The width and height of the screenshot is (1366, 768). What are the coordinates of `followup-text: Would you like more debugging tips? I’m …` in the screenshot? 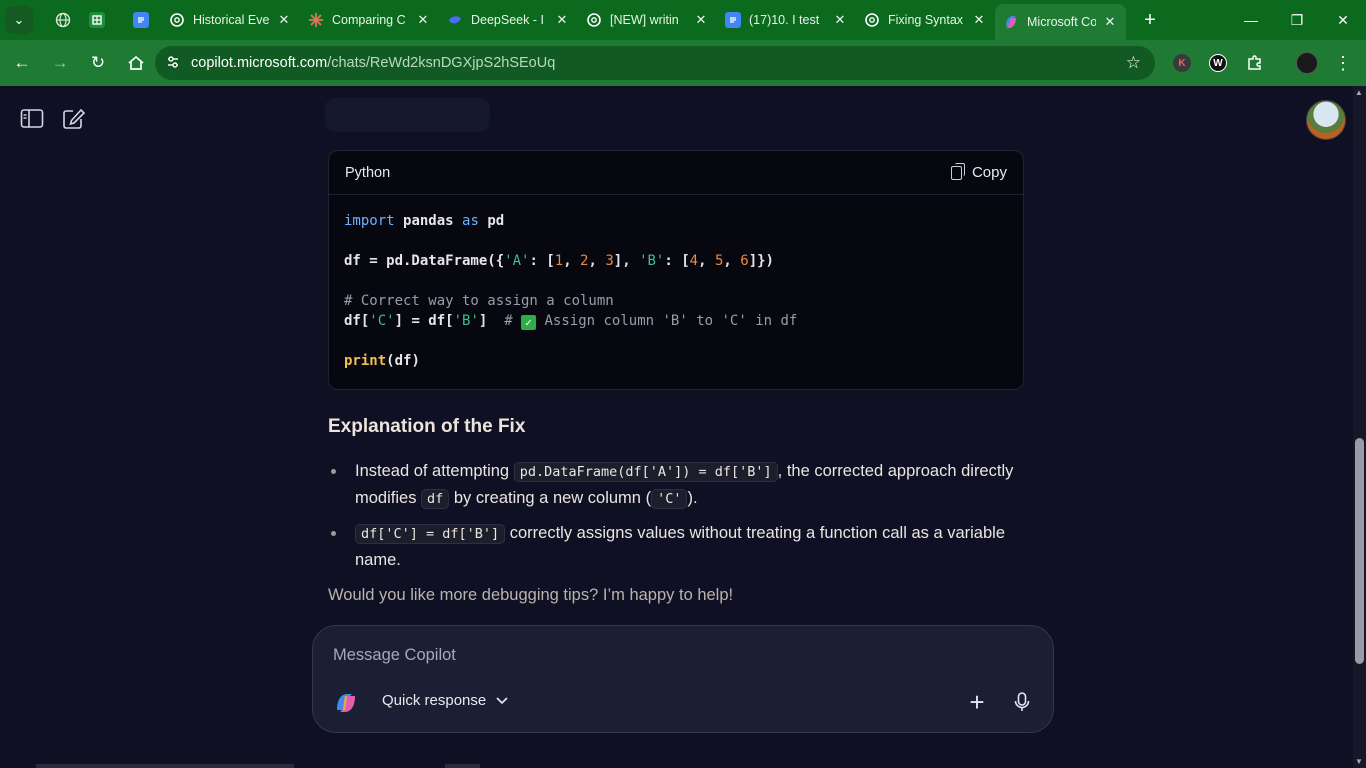 It's located at (531, 595).